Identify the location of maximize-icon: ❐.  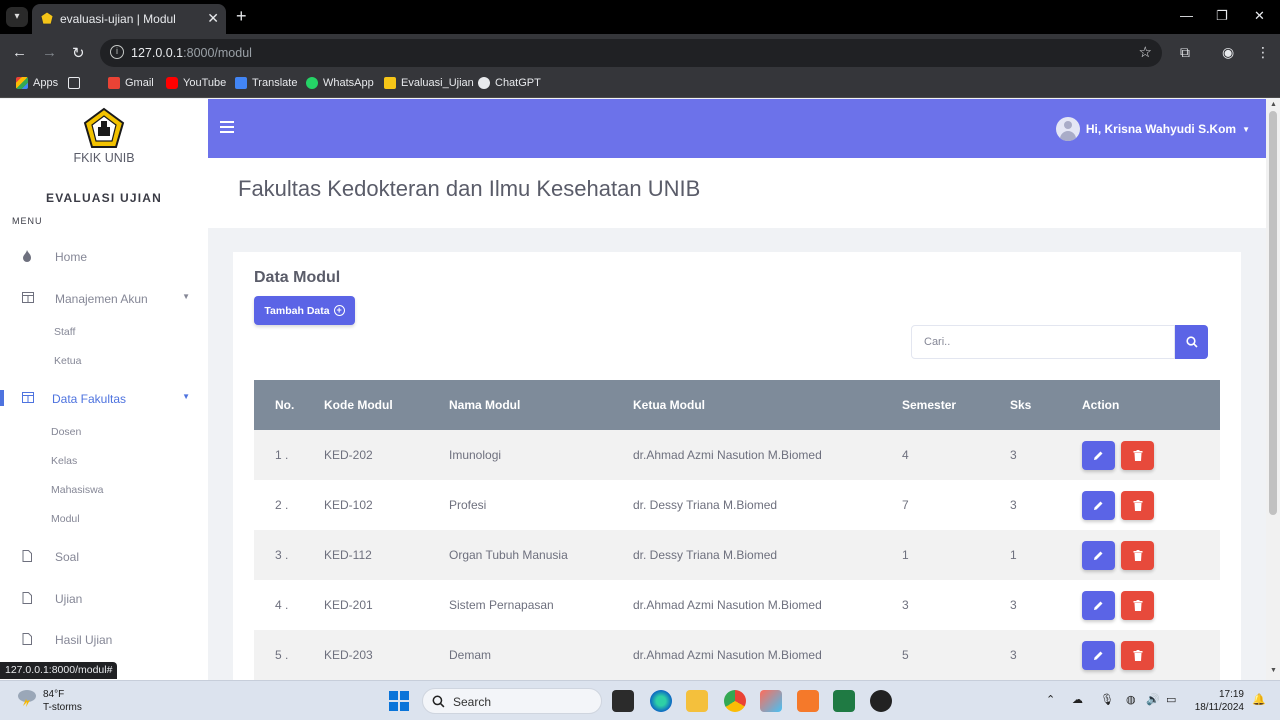
(1222, 16).